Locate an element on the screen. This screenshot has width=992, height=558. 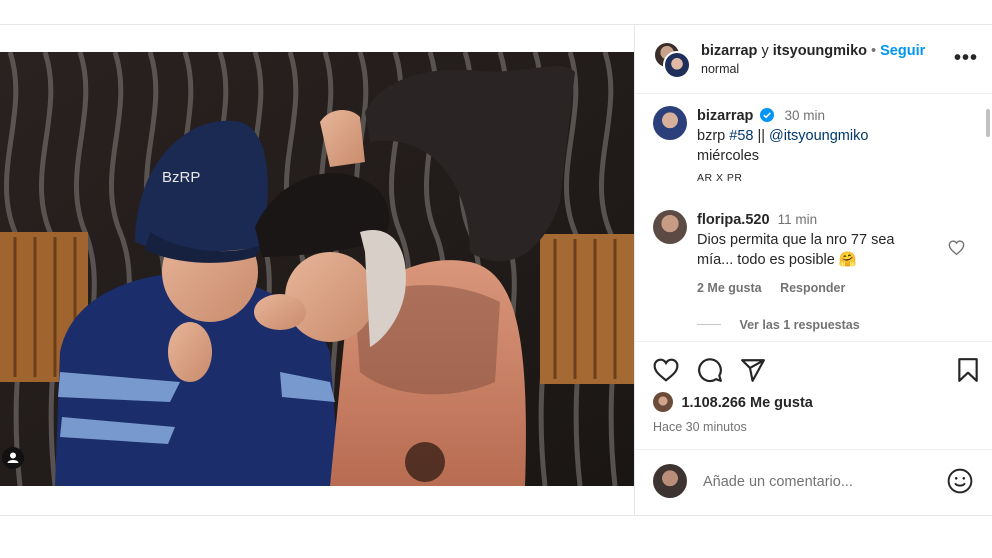
reply-button: Responder is located at coordinates (812, 288).